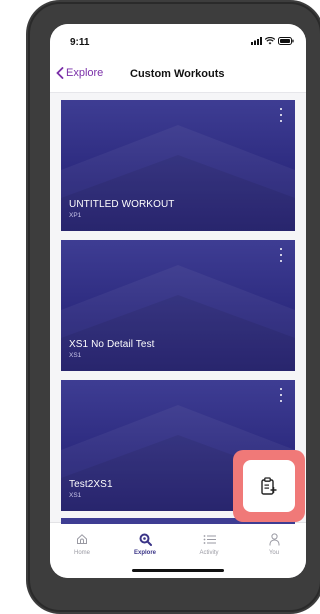 The height and width of the screenshot is (614, 320). What do you see at coordinates (274, 538) in the screenshot?
I see `profile-icon` at bounding box center [274, 538].